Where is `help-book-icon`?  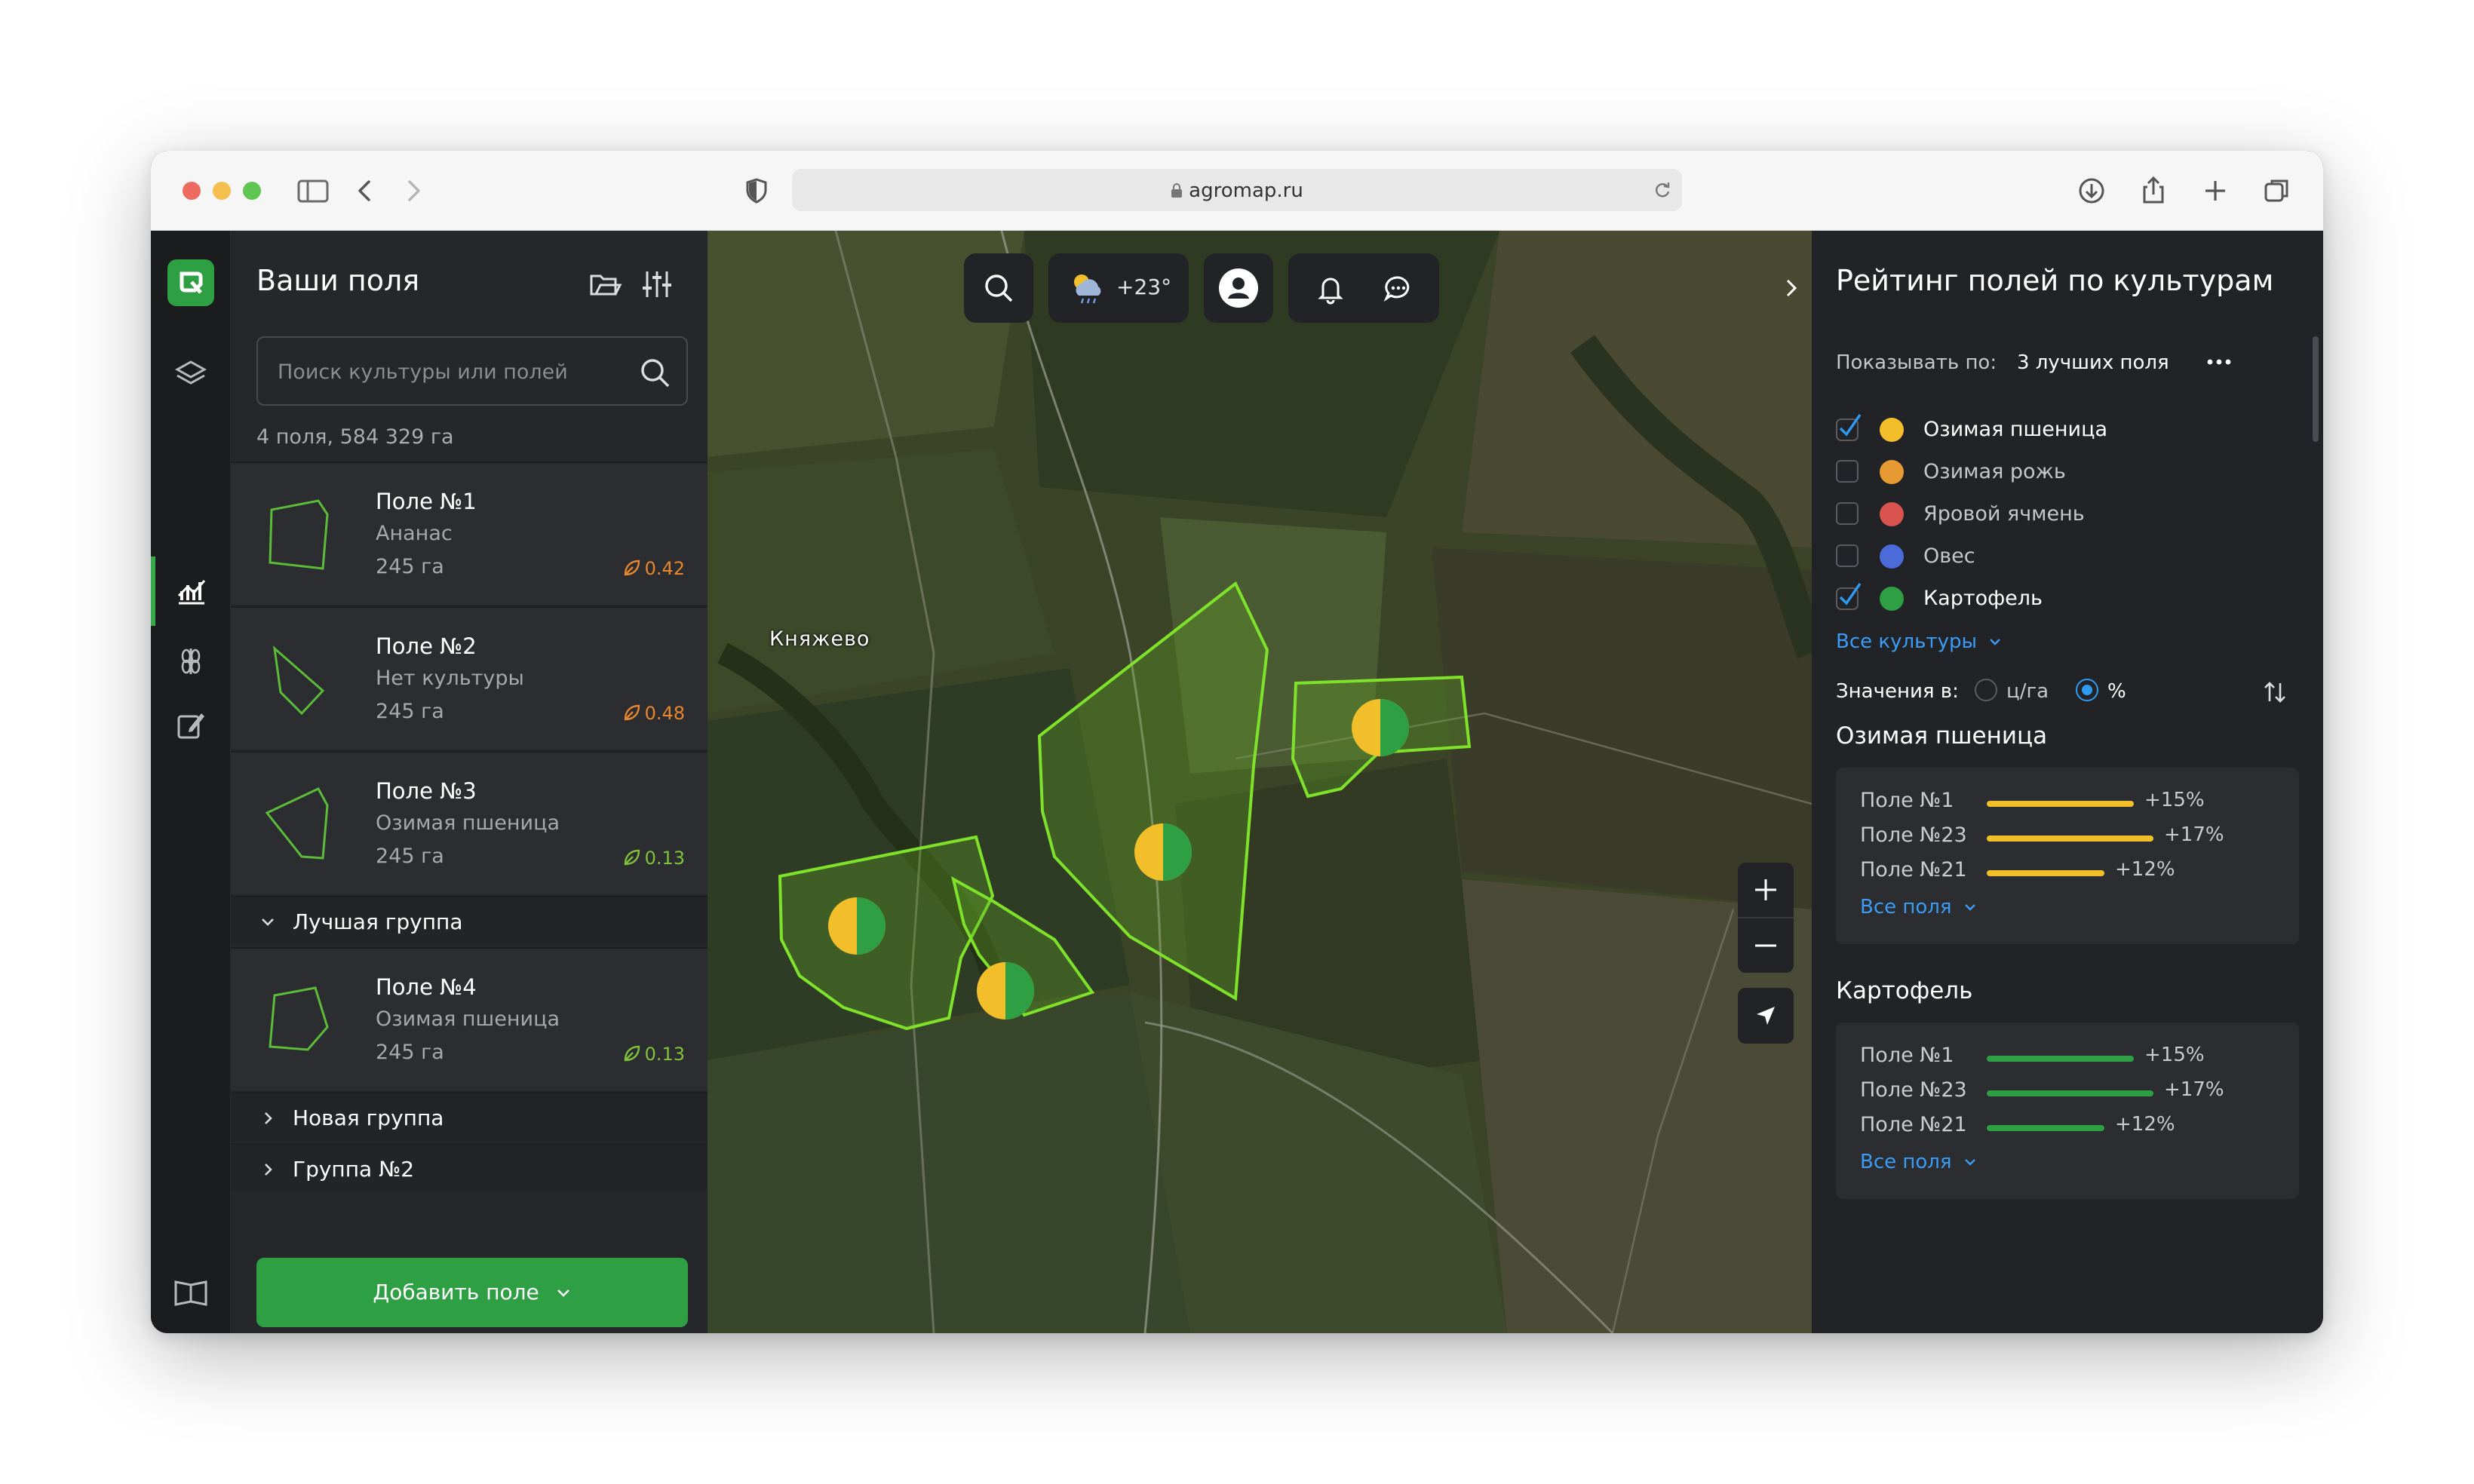 help-book-icon is located at coordinates (191, 1292).